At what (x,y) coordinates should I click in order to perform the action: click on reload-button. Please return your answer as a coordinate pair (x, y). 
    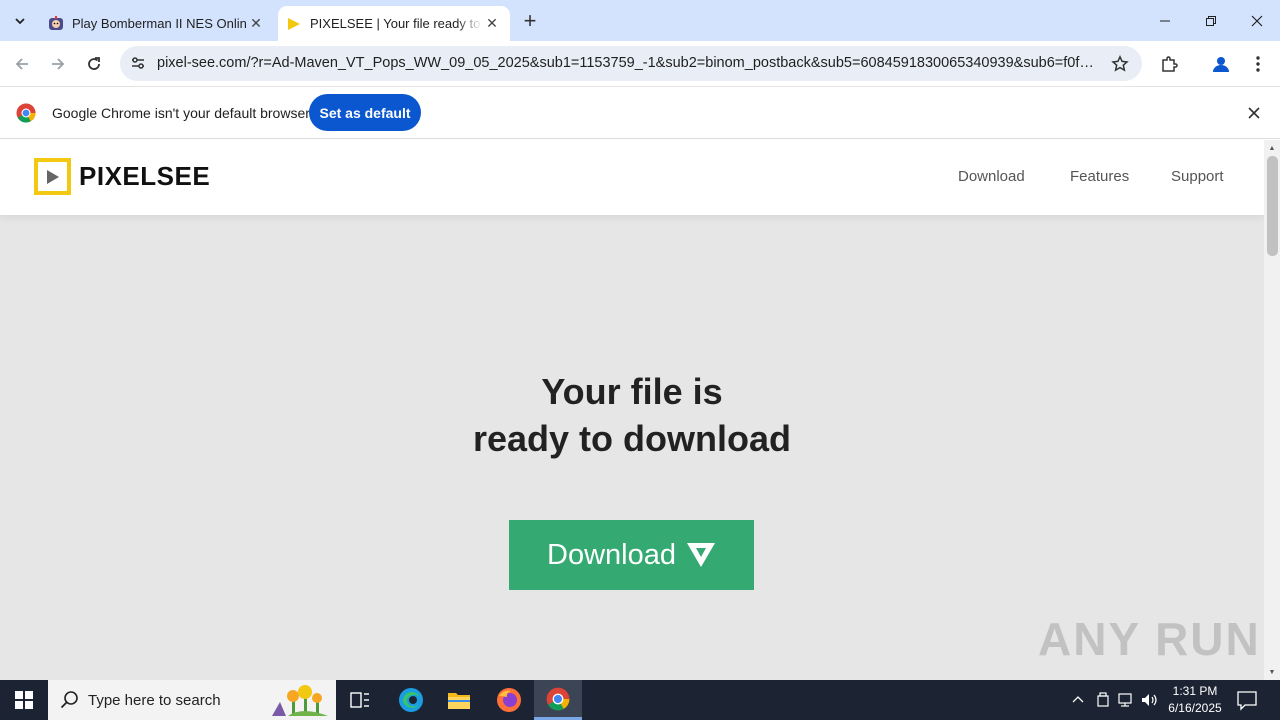
    Looking at the image, I should click on (94, 64).